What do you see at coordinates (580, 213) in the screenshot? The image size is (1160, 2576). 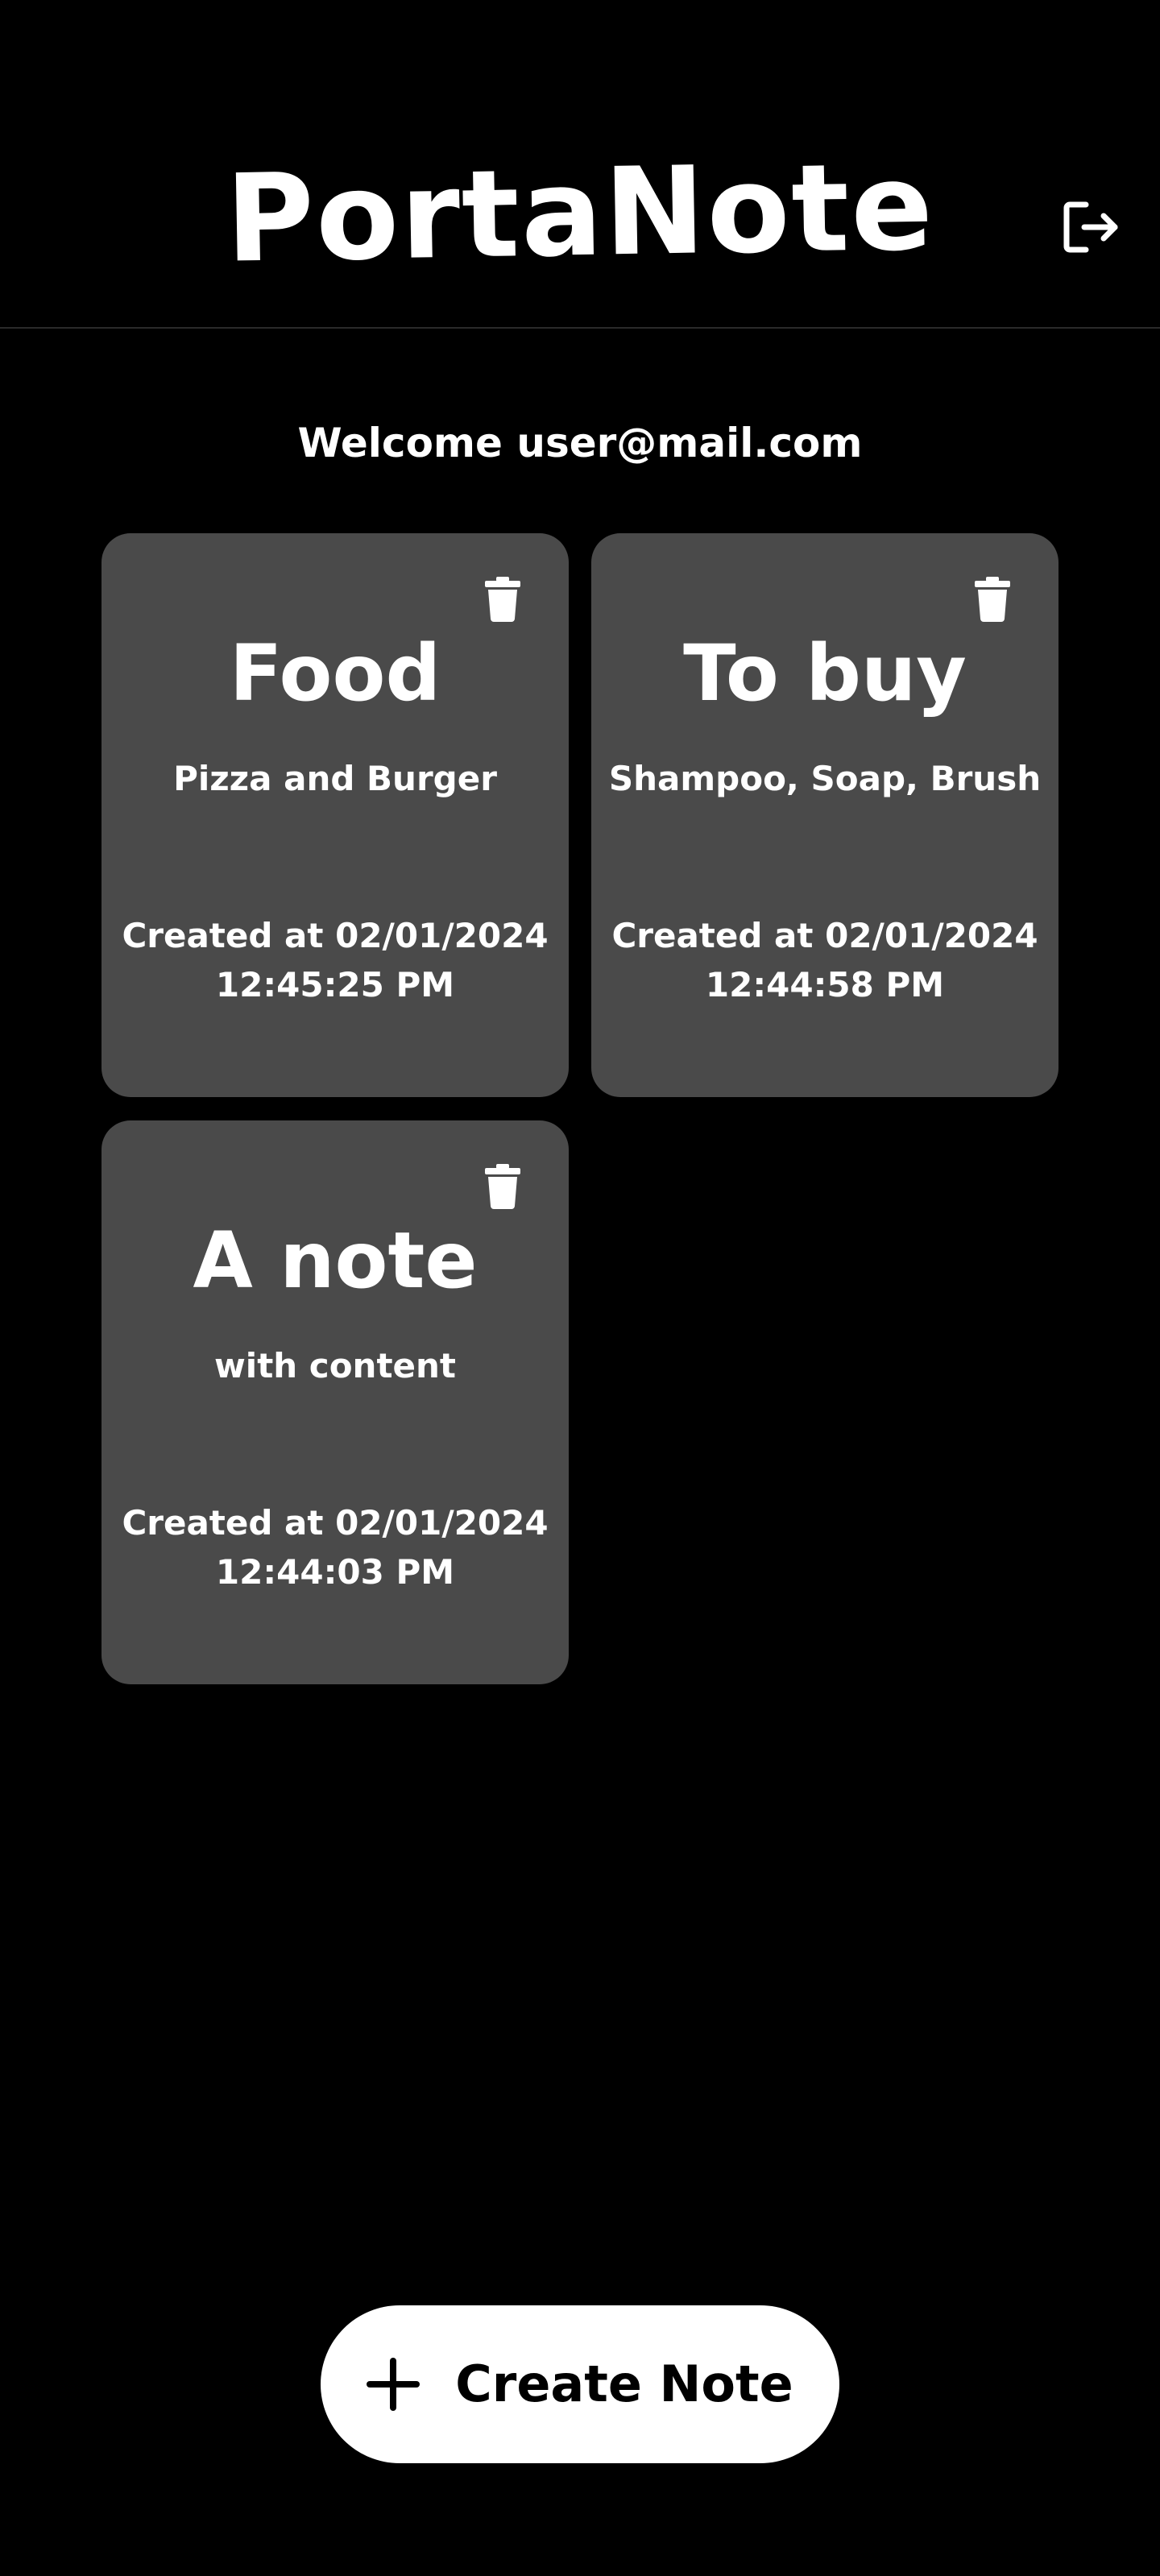 I see `app-title: PortaNote` at bounding box center [580, 213].